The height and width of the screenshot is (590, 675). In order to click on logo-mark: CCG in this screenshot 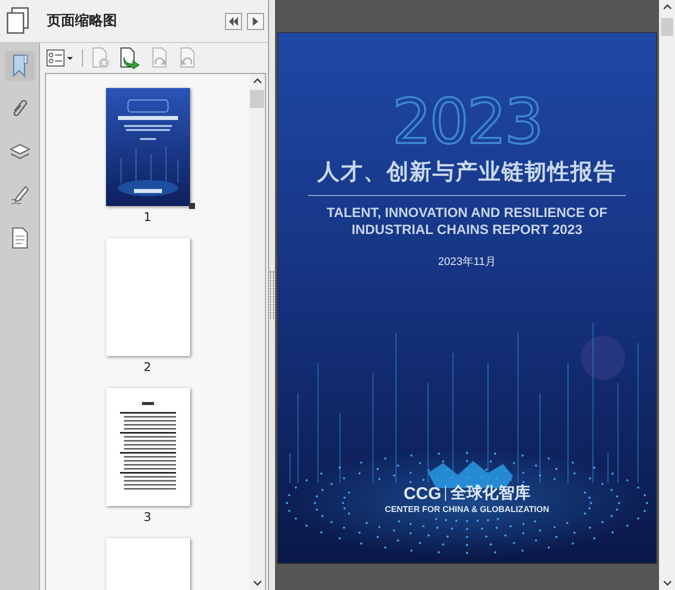, I will do `click(423, 494)`.